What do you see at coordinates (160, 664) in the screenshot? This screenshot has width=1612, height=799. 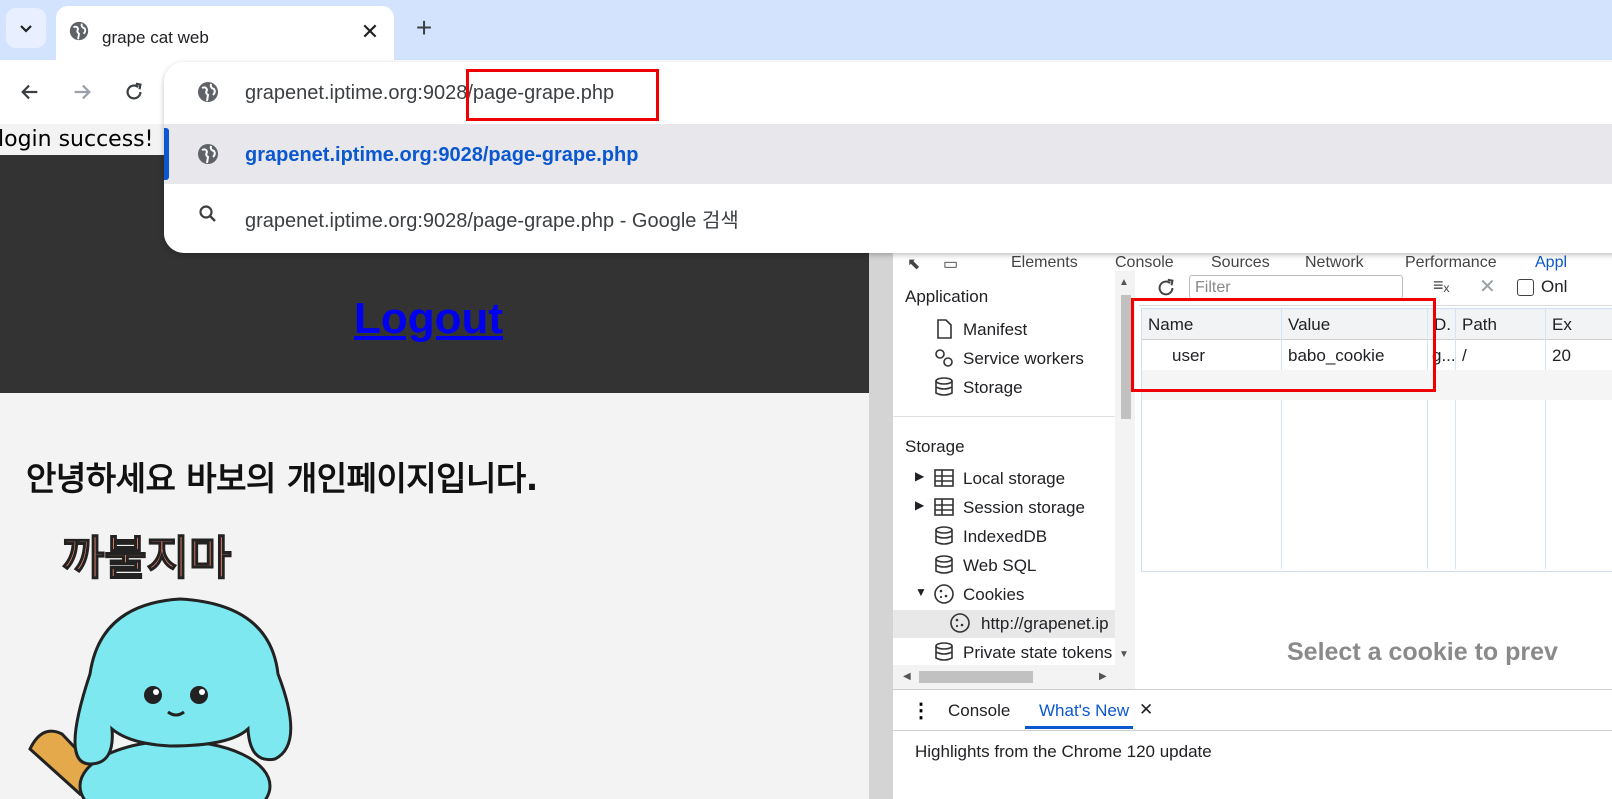 I see `puppy-illustration: 까불지마` at bounding box center [160, 664].